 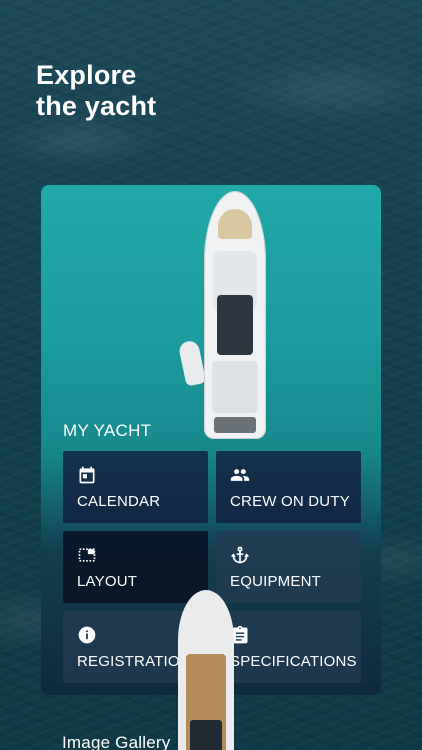 I want to click on page-title-line-2: the yacht, so click(x=96, y=106).